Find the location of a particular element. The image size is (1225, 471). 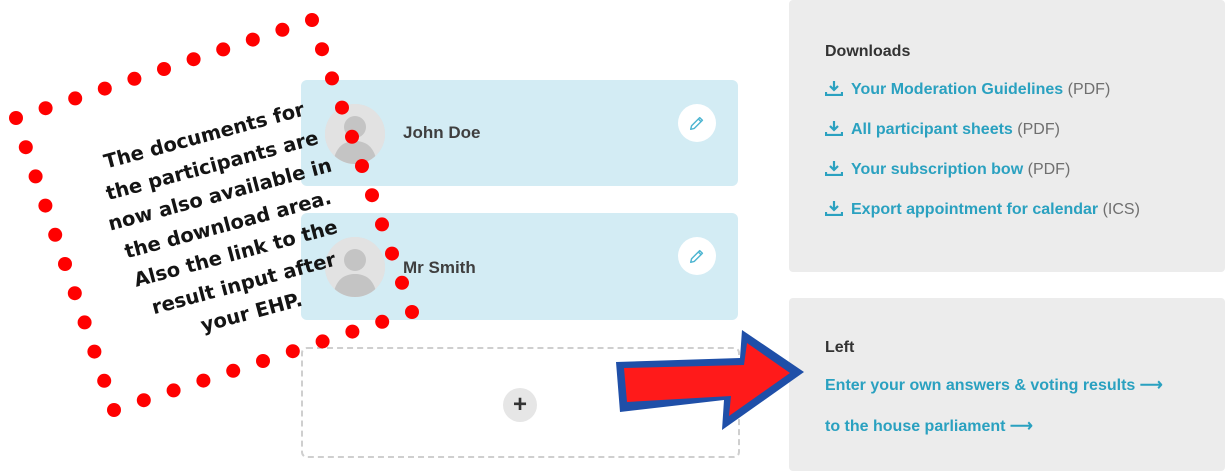

downloads-heading: Downloads is located at coordinates (868, 51).